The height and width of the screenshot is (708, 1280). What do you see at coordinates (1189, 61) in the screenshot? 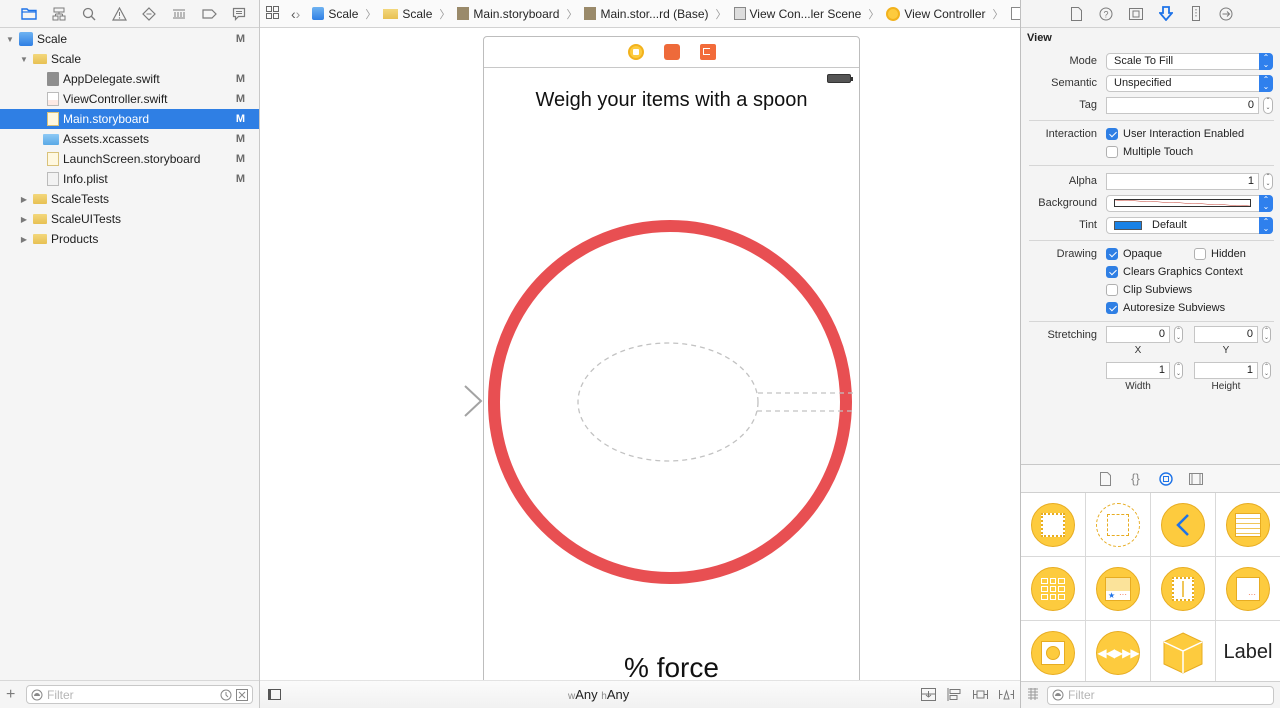
I see `mode-popup: Scale To Fill ⌃ ⌄` at bounding box center [1189, 61].